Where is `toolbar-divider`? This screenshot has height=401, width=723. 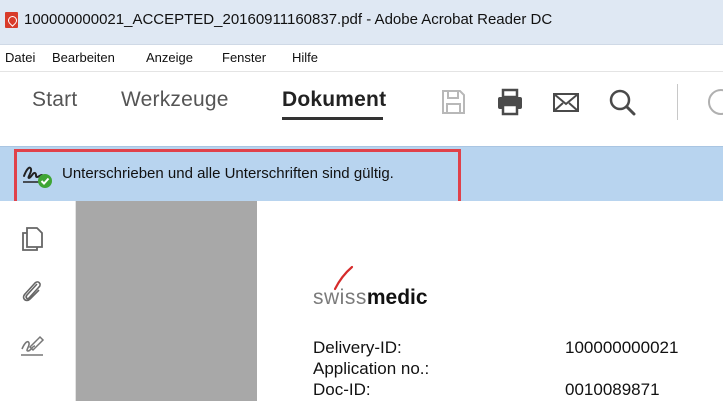
toolbar-divider is located at coordinates (677, 102).